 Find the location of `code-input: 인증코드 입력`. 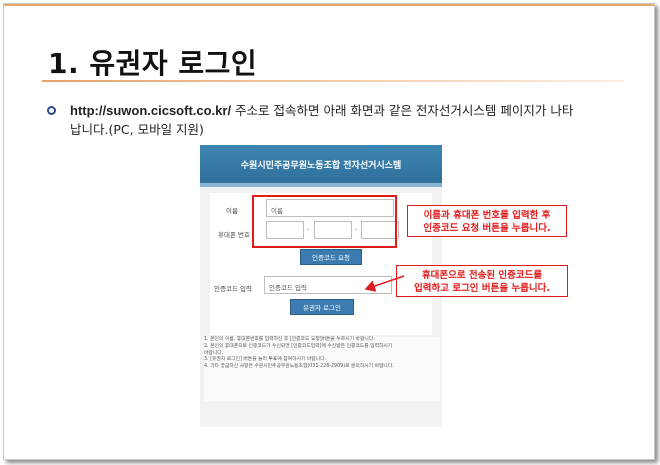

code-input: 인증코드 입력 is located at coordinates (328, 285).